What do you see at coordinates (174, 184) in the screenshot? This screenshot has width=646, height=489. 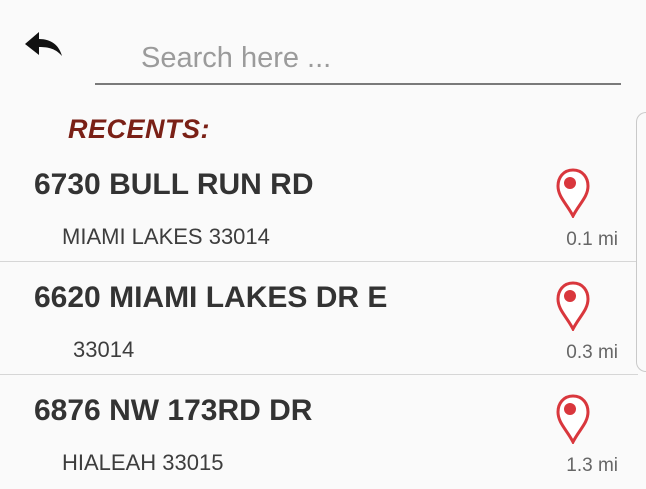 I see `recent-address: 6730 BULL RUN RD` at bounding box center [174, 184].